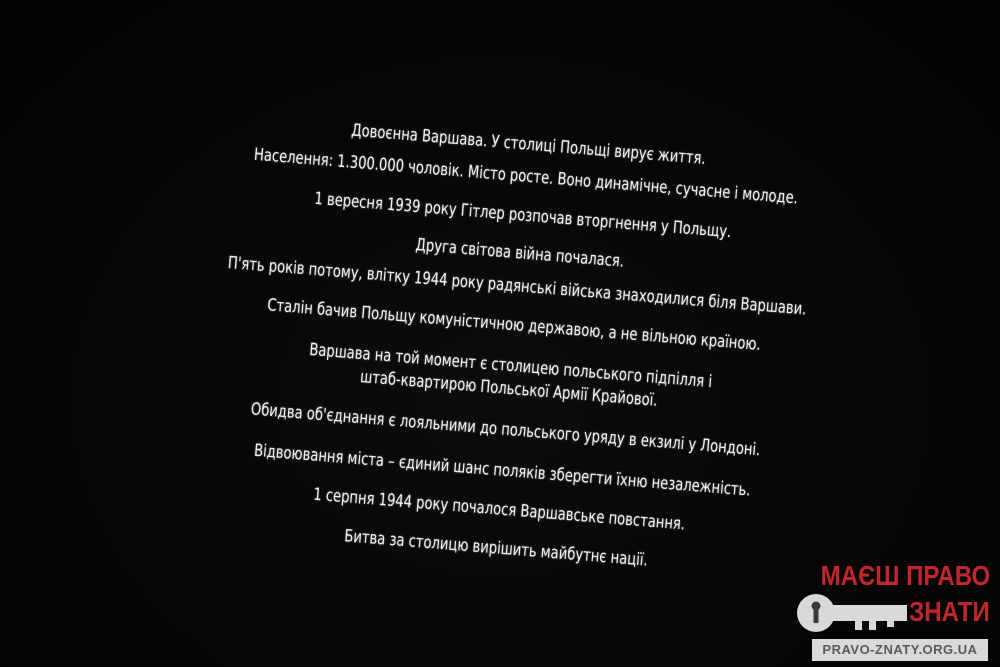  Describe the element at coordinates (949, 611) in the screenshot. I see `watermark-title-line2: ЗНАТИ` at that location.